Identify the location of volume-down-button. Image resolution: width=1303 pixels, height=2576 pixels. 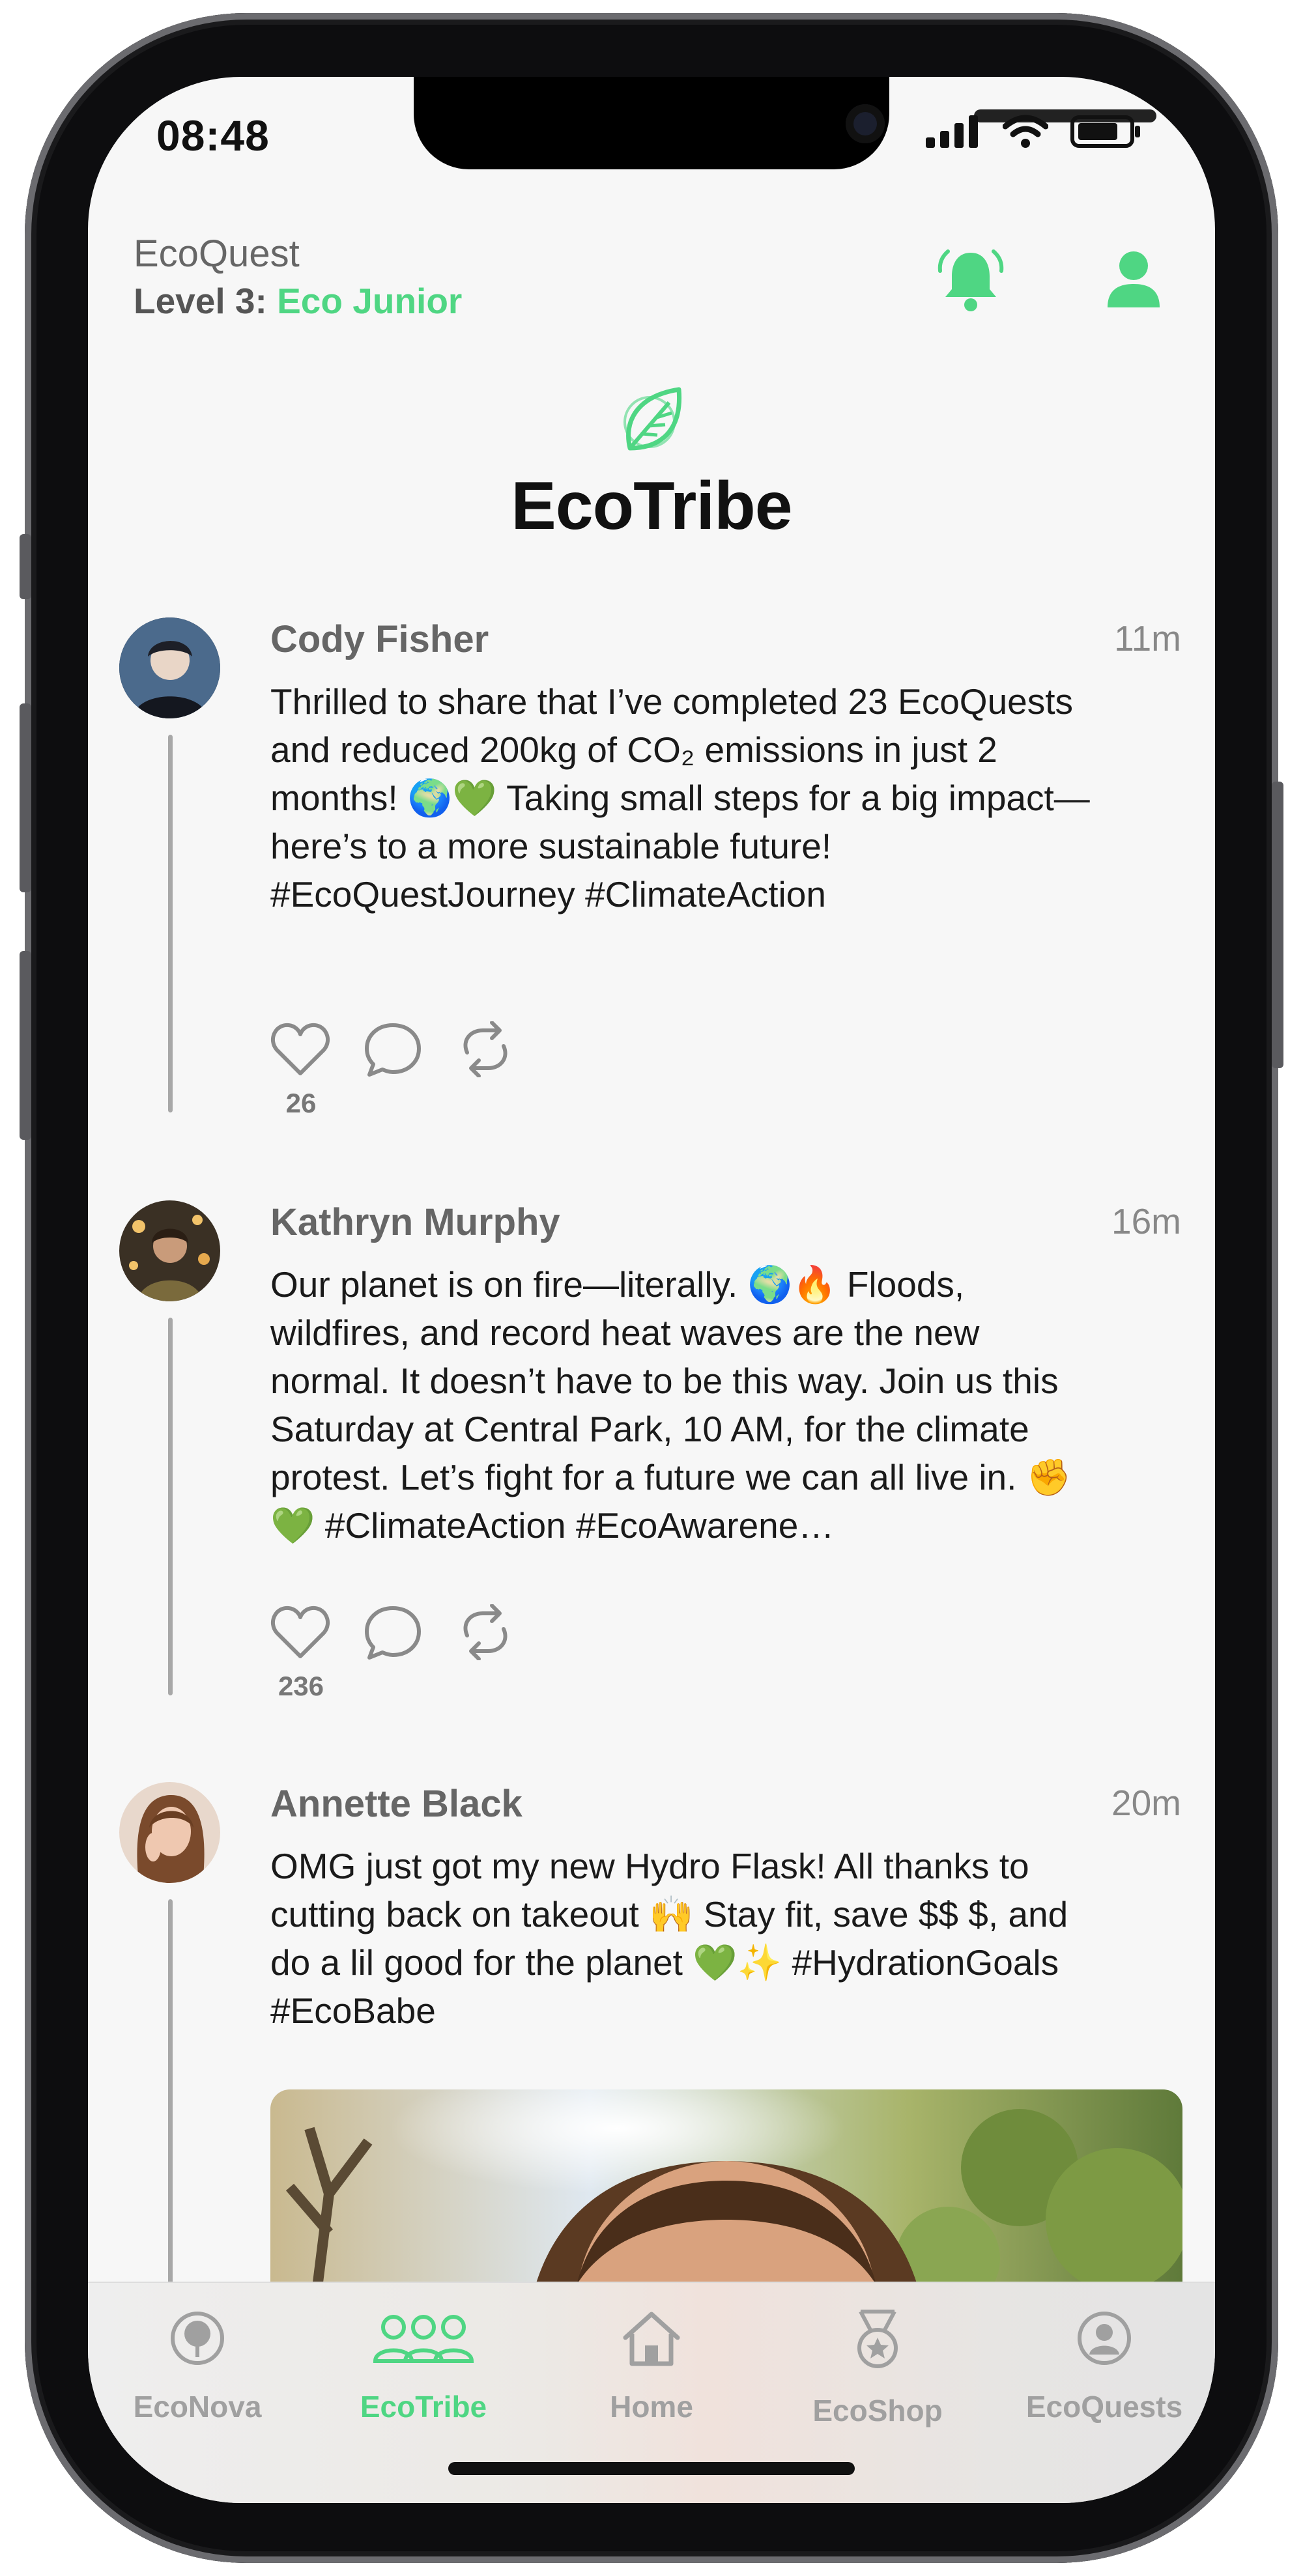
(25, 1045).